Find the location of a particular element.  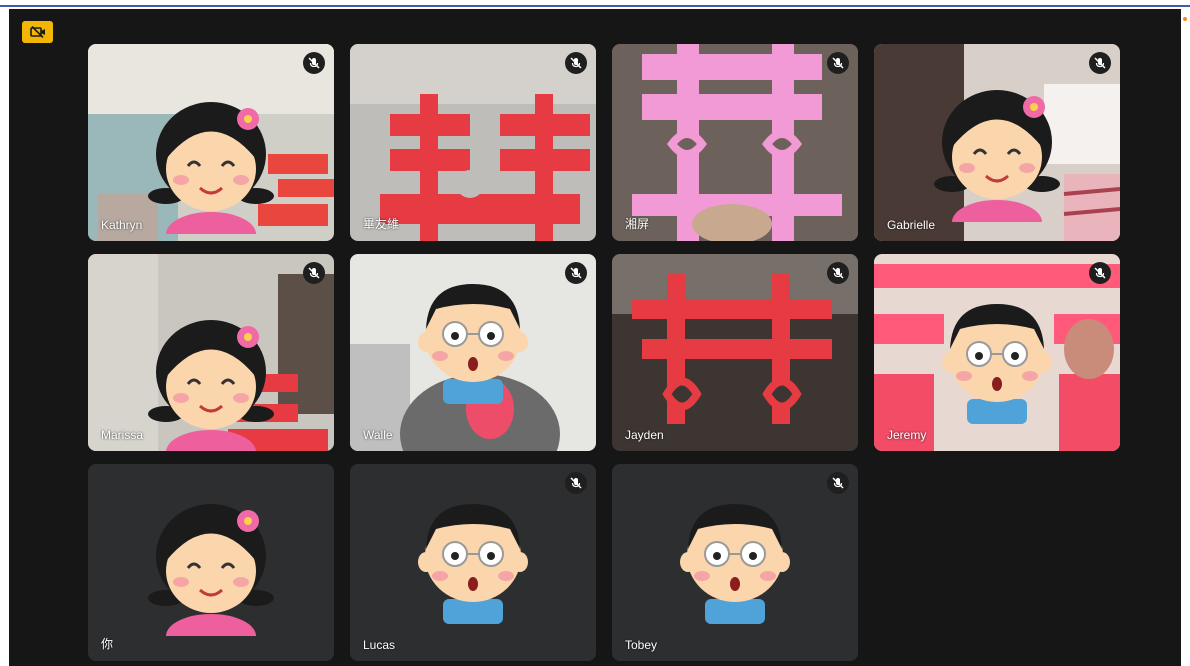

participant-tile: Tobey is located at coordinates (735, 562).